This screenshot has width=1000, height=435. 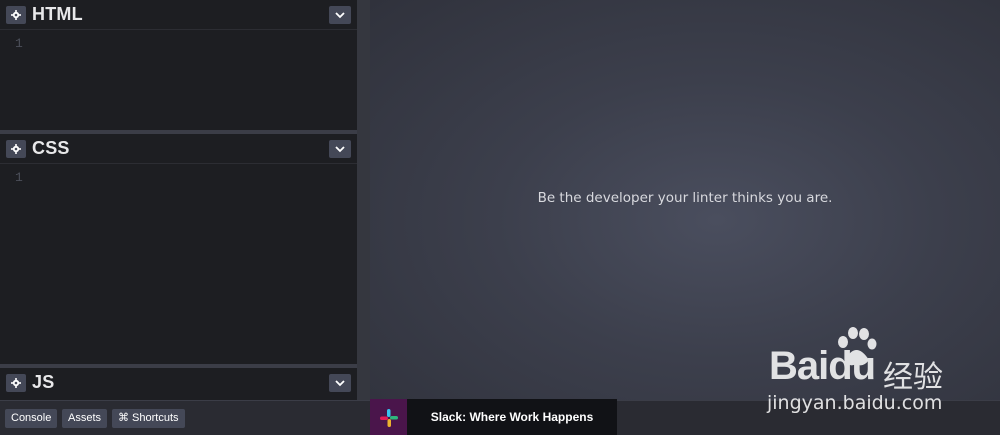 I want to click on css-editor-header: CSS, so click(x=178, y=149).